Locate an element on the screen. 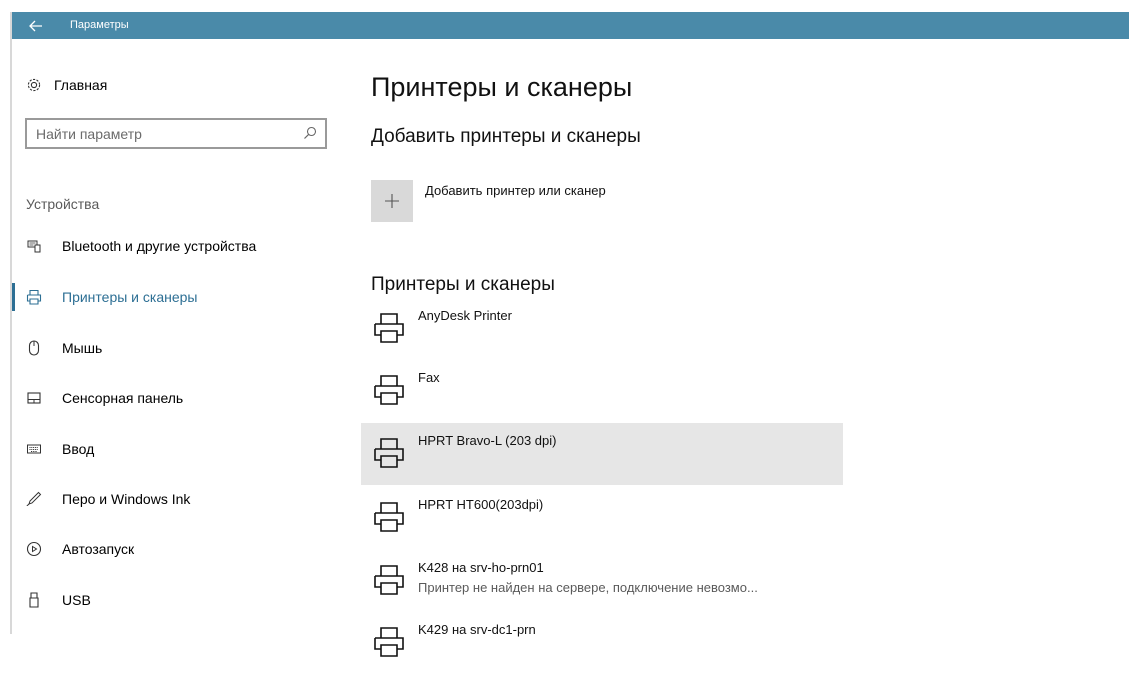  printers-list-heading: Принтеры и сканеры is located at coordinates (463, 284).